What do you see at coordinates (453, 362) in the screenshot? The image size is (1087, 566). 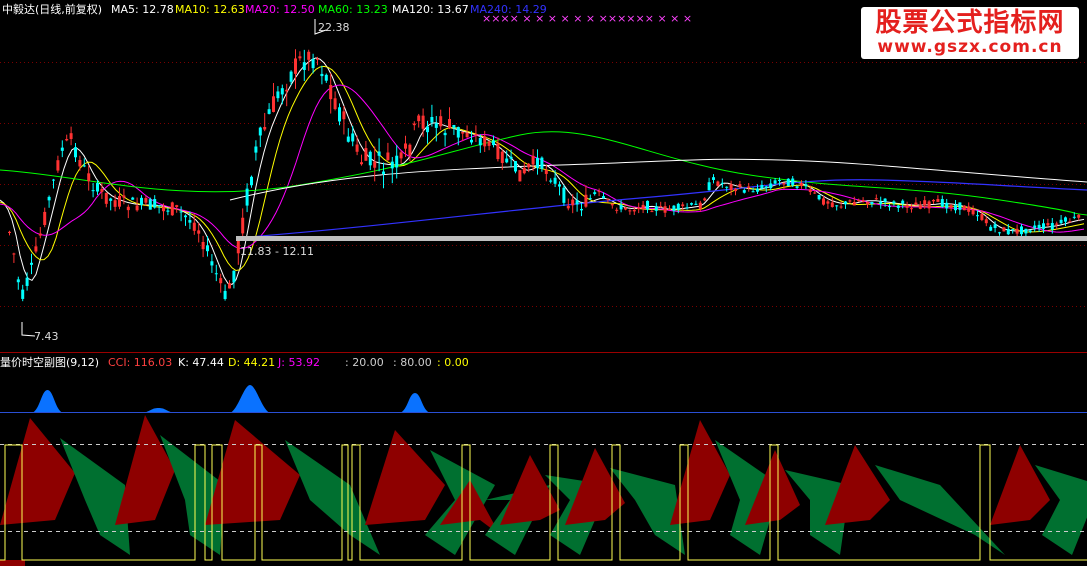 I see `level-0-label: : 0.00` at bounding box center [453, 362].